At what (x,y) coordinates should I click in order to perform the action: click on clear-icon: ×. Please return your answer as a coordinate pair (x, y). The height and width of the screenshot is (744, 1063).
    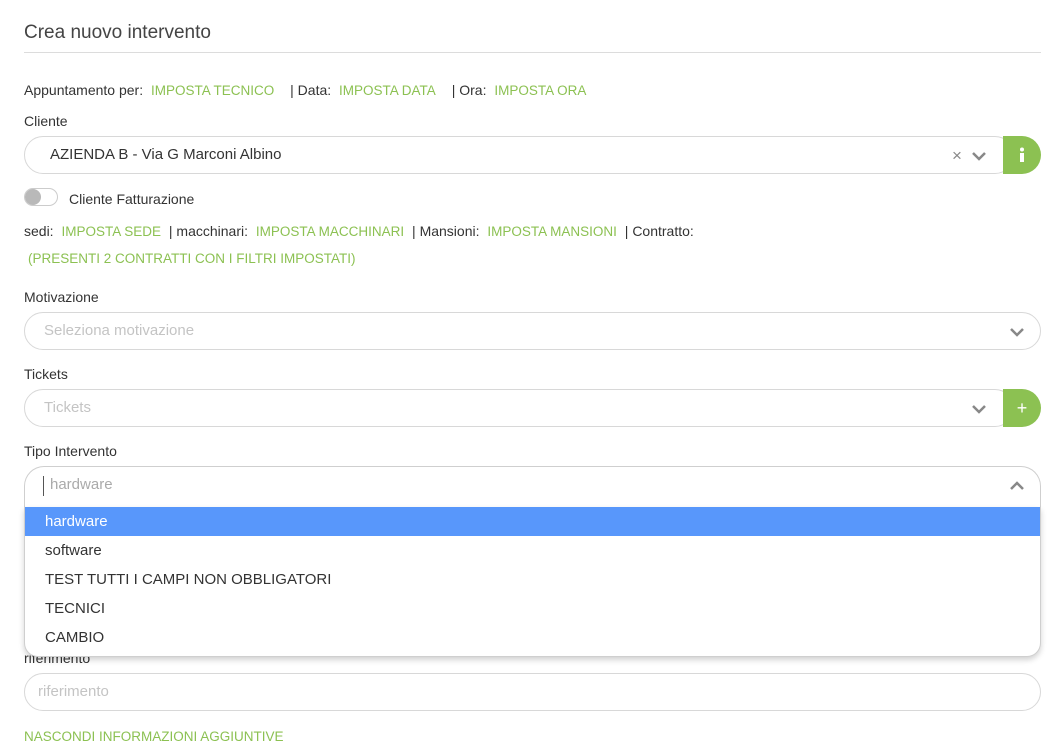
    Looking at the image, I should click on (957, 156).